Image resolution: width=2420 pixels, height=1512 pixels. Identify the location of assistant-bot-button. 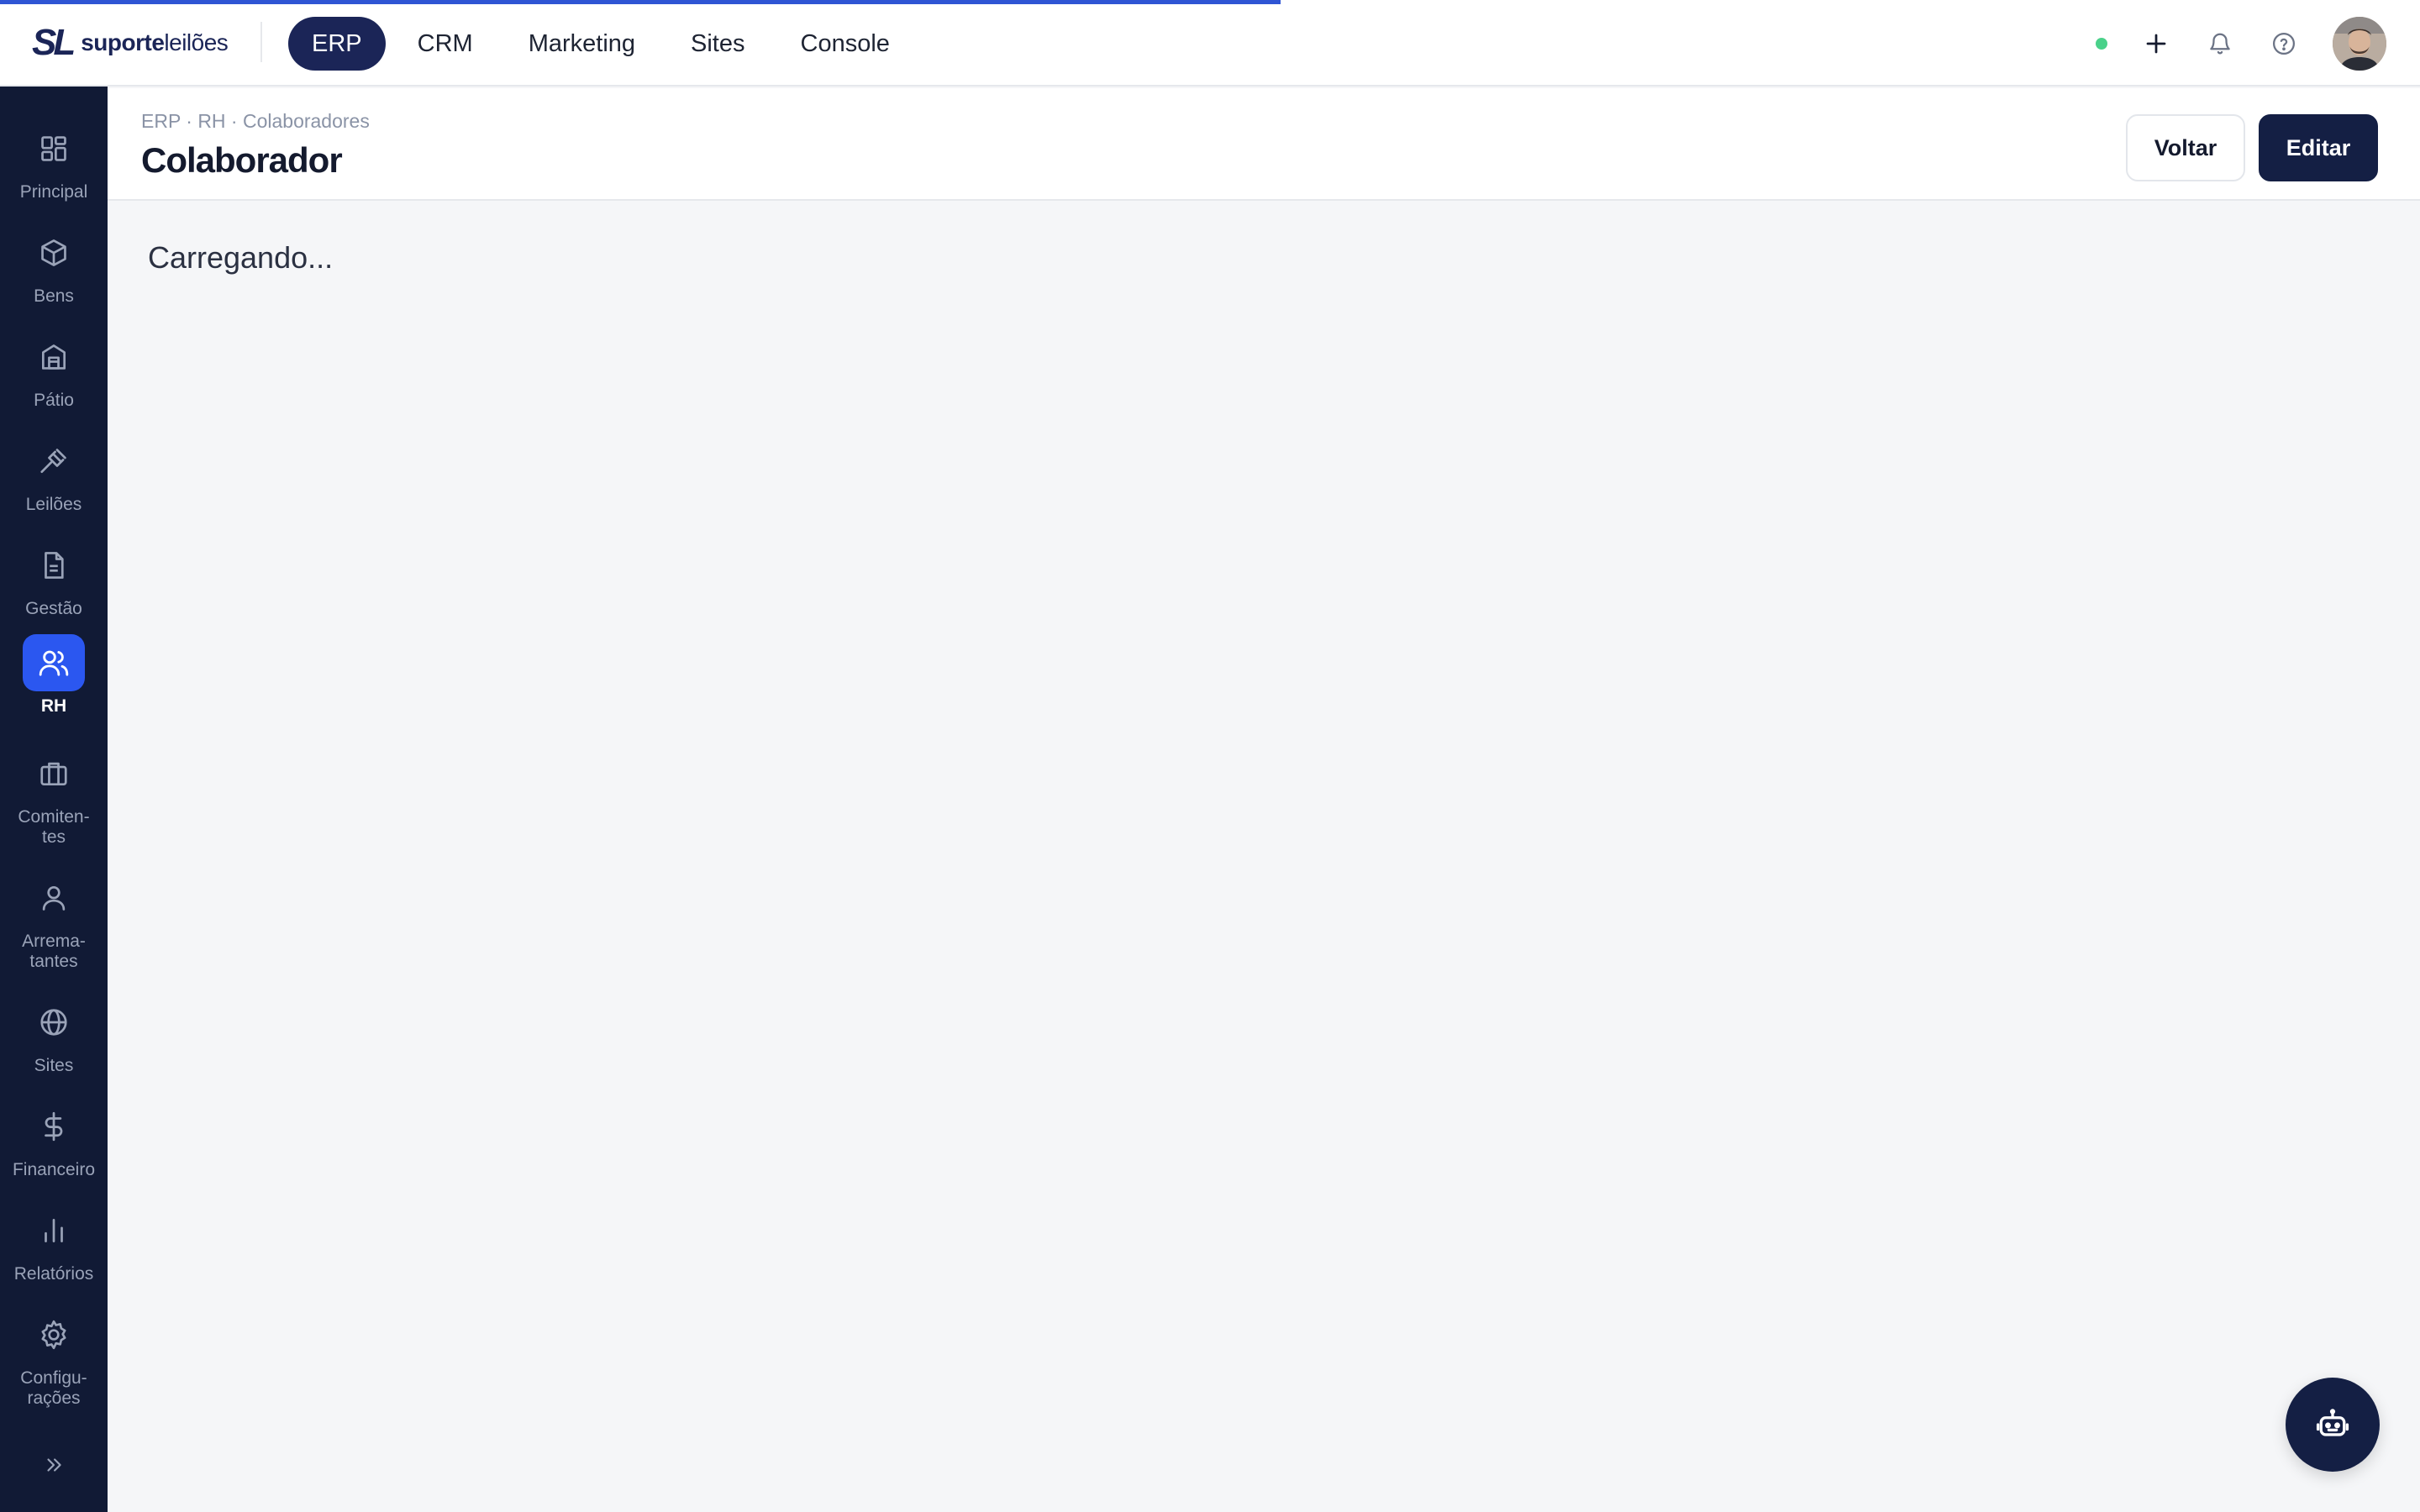
(2333, 1425).